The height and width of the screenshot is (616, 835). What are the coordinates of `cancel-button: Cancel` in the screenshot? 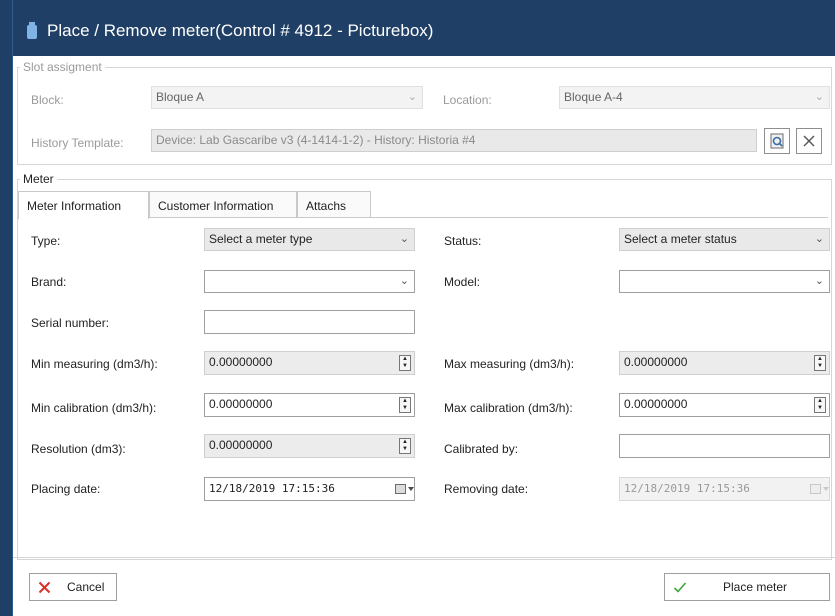 It's located at (73, 587).